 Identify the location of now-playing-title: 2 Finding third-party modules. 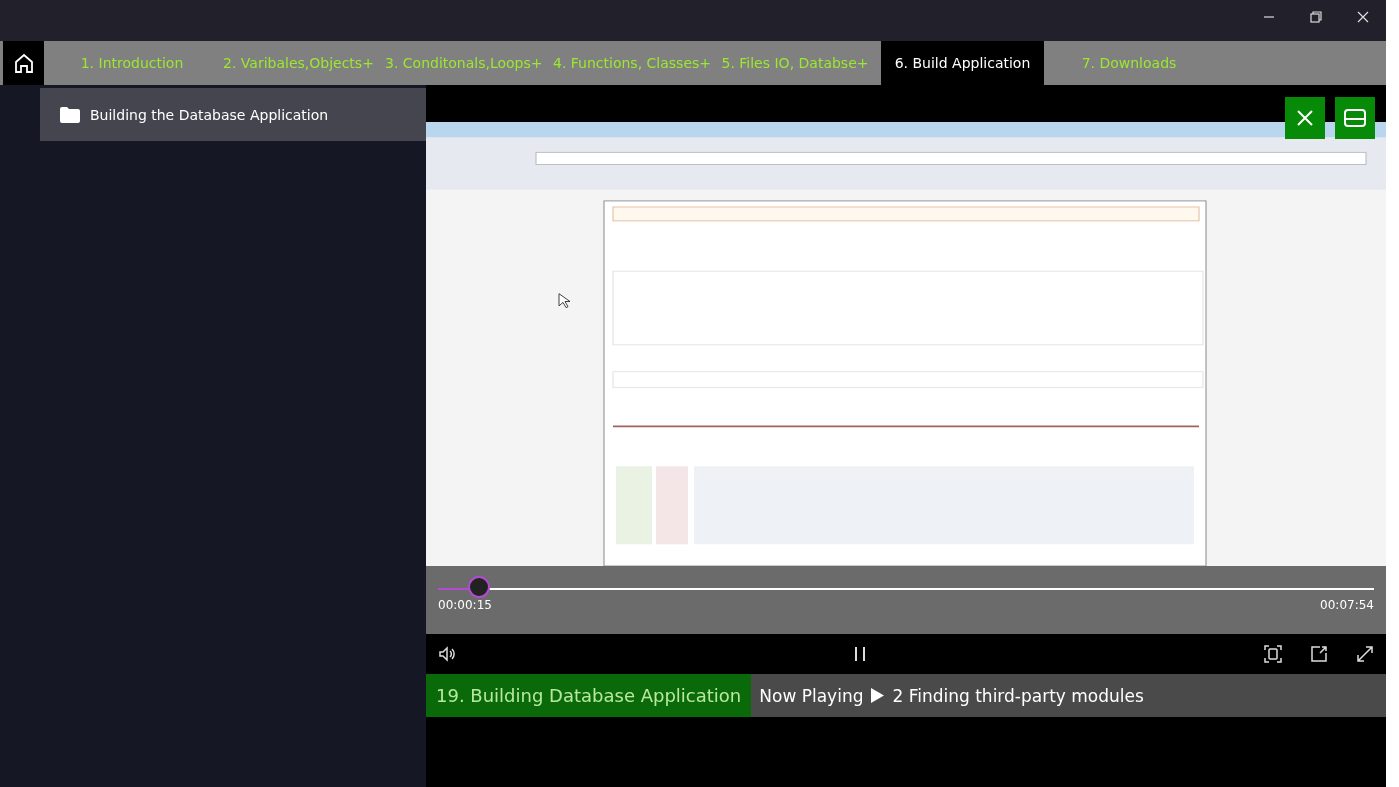
(1018, 695).